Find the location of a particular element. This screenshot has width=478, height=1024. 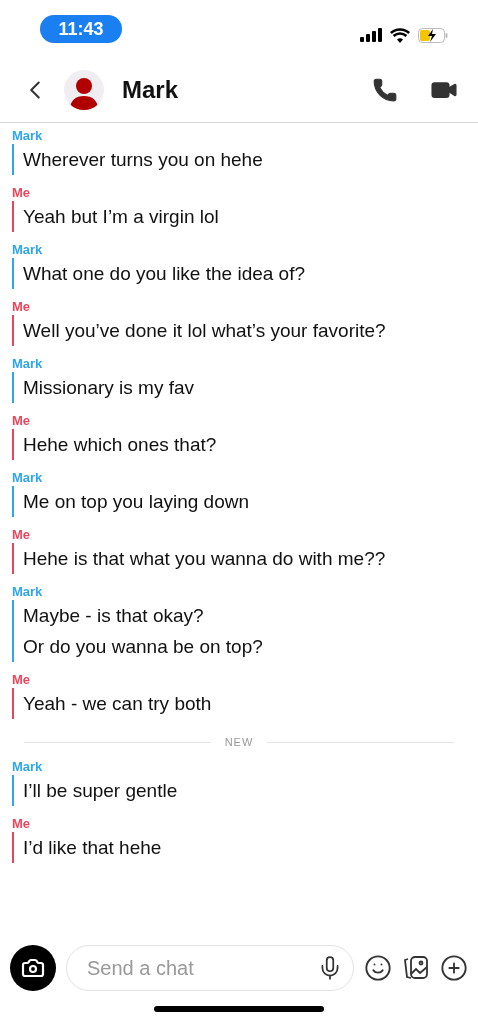

avatar-icon is located at coordinates (84, 90).